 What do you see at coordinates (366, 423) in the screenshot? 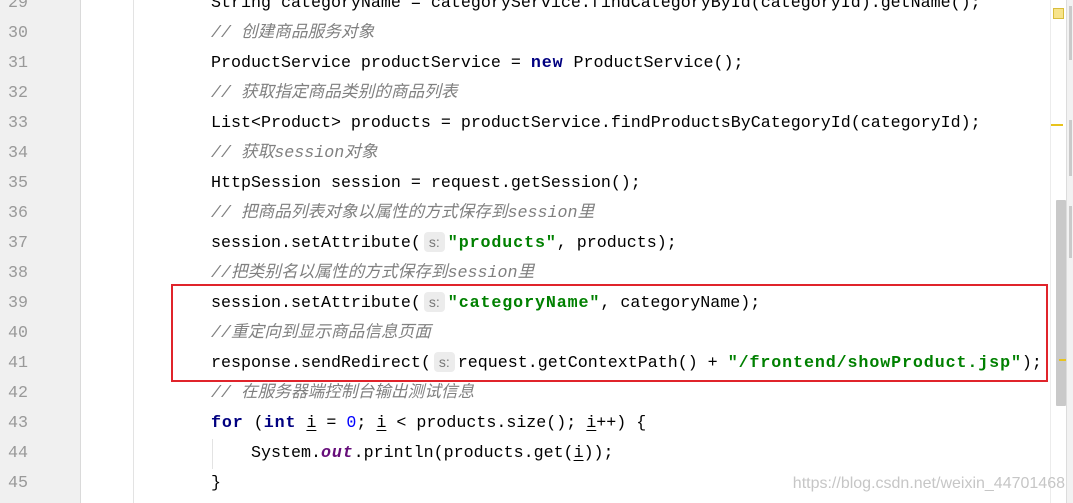
I see `code-text: ;` at bounding box center [366, 423].